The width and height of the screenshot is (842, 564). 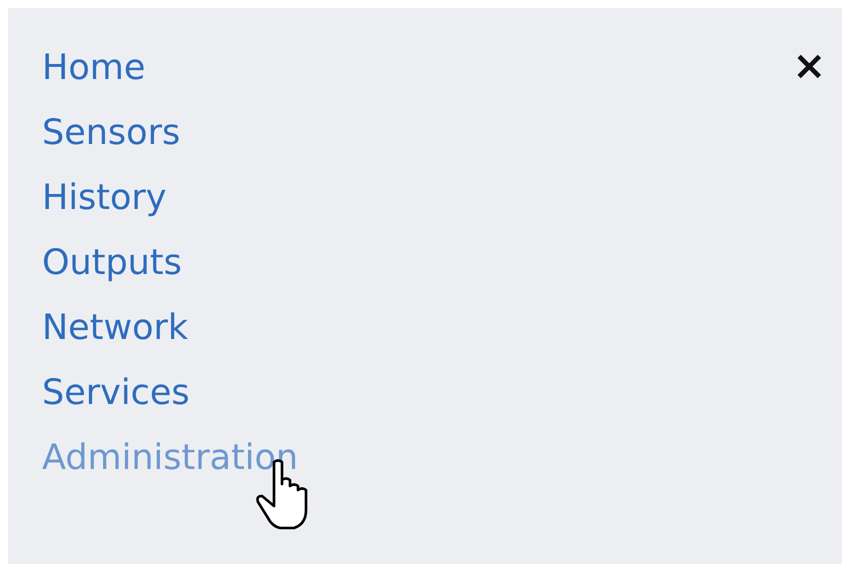 I want to click on menu-item: Network, so click(x=115, y=328).